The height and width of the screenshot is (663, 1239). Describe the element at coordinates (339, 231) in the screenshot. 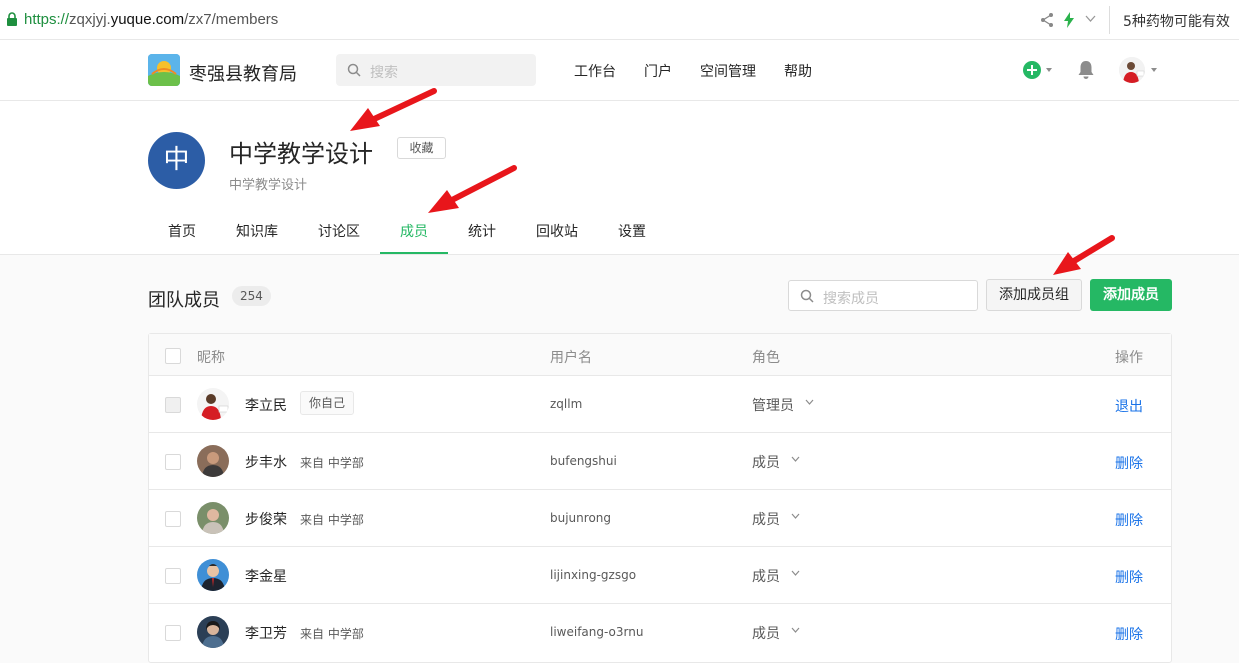

I see `tab-discussion: 讨论区` at that location.